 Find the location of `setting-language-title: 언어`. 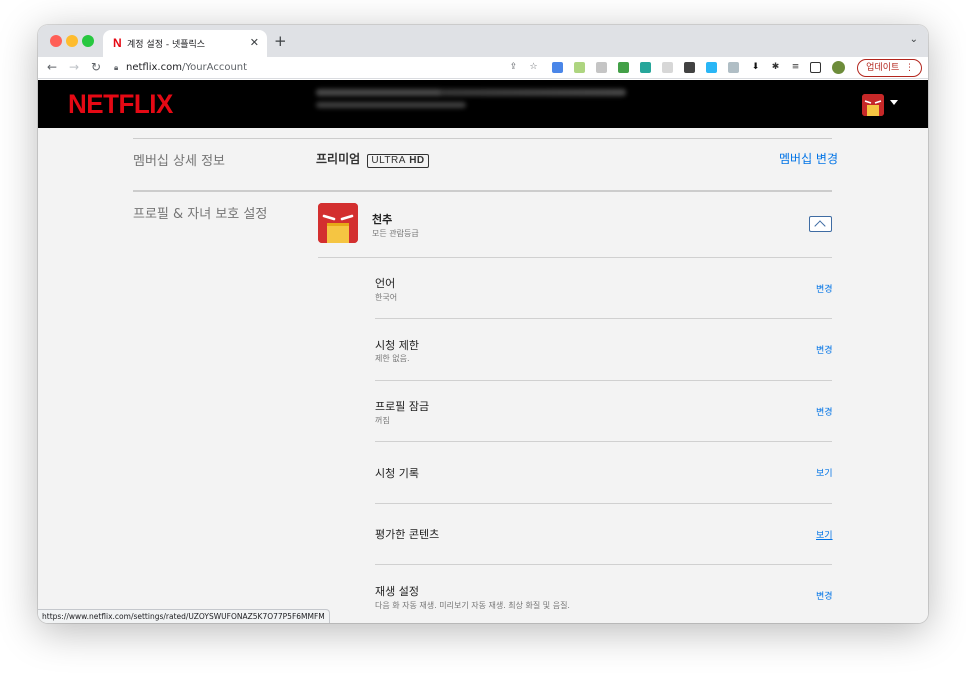

setting-language-title: 언어 is located at coordinates (385, 283).